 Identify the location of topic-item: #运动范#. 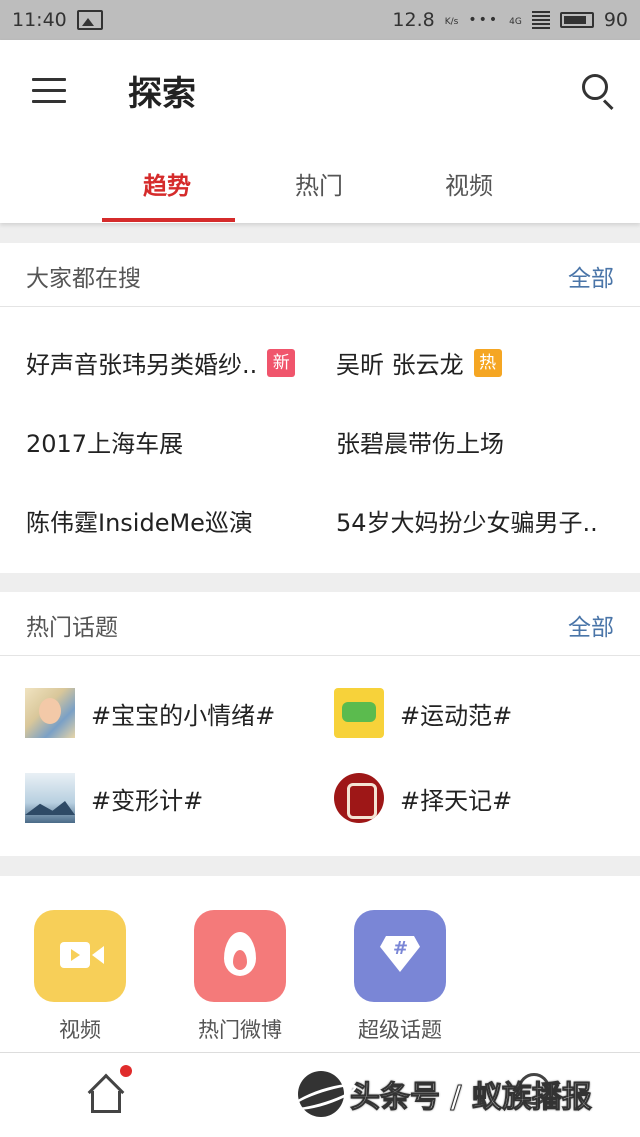
(423, 713).